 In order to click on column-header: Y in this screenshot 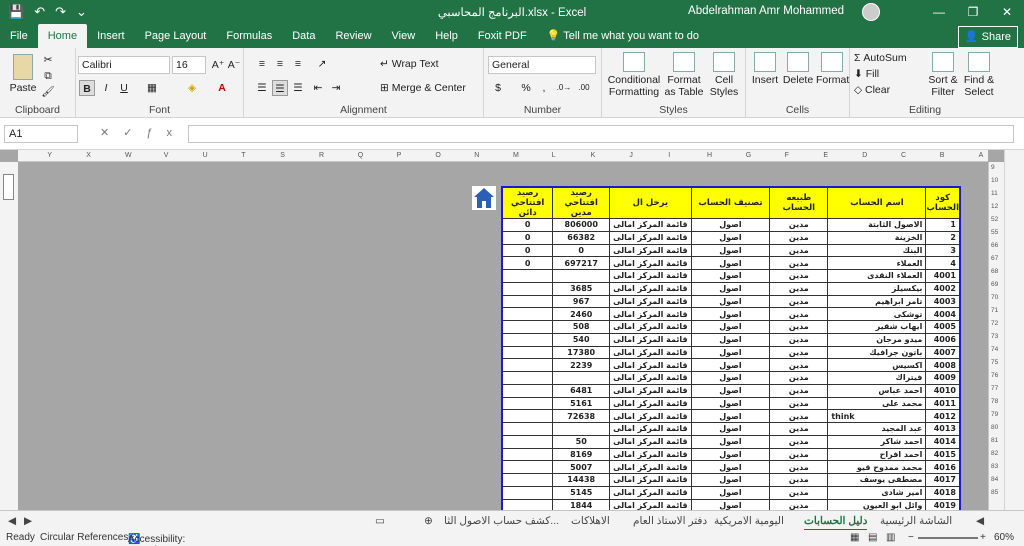, I will do `click(49, 155)`.